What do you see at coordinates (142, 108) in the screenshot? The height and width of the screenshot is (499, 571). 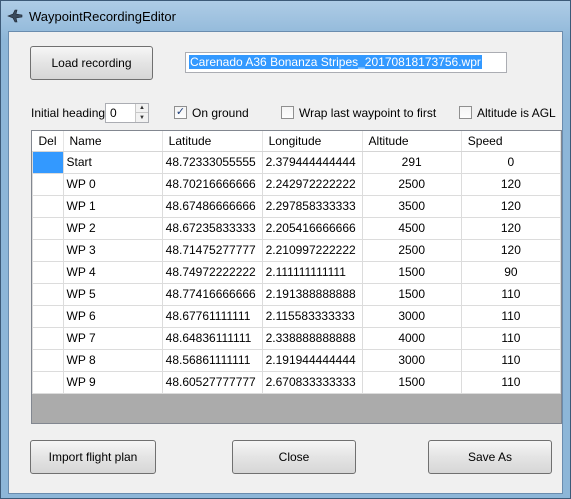 I see `stepper-up-icon: ▲` at bounding box center [142, 108].